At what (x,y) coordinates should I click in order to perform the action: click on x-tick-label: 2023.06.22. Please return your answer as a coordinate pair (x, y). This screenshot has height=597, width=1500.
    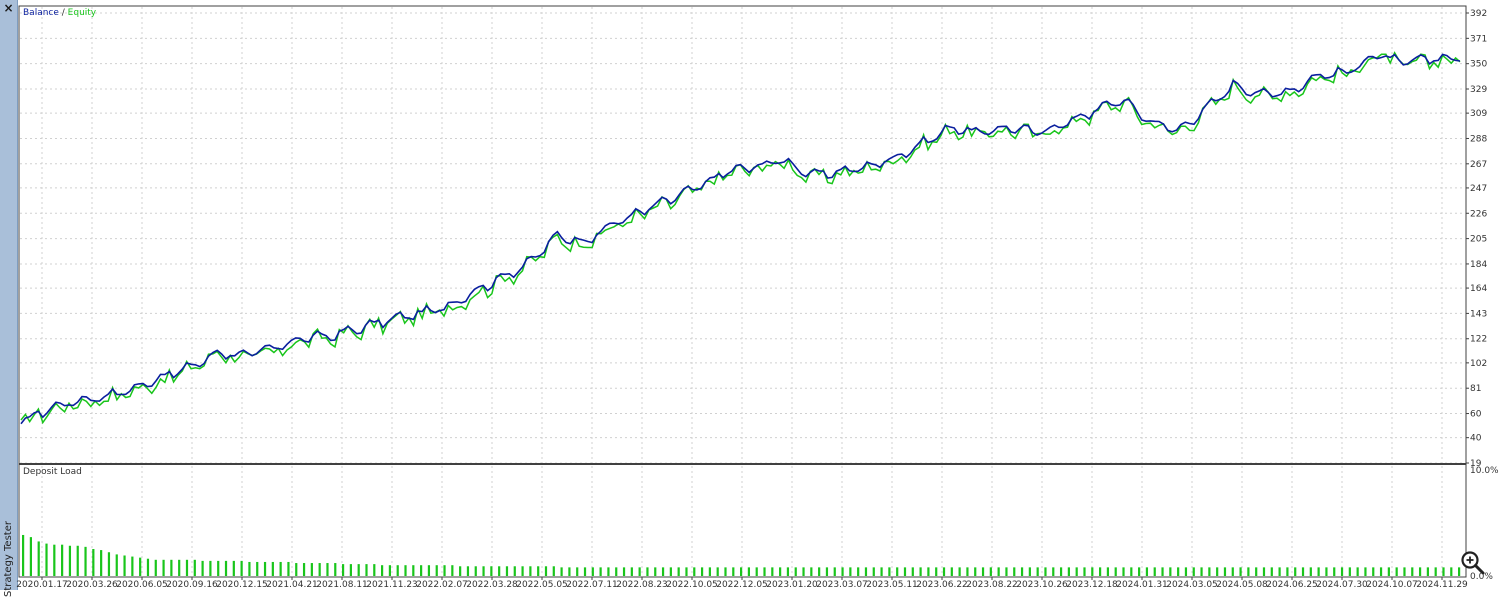
    Looking at the image, I should click on (942, 585).